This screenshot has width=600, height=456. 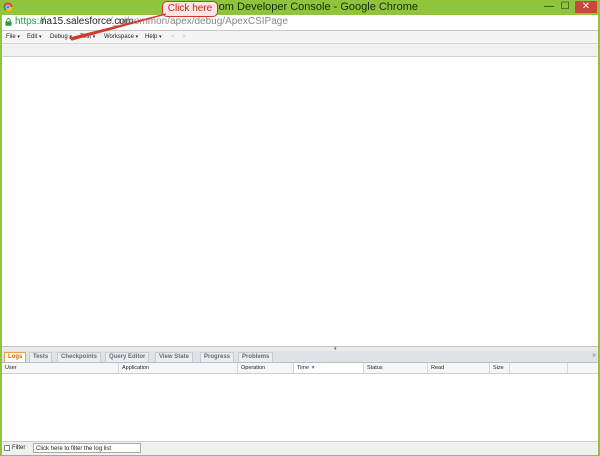 I want to click on sort-descending-icon: ▼, so click(x=313, y=368).